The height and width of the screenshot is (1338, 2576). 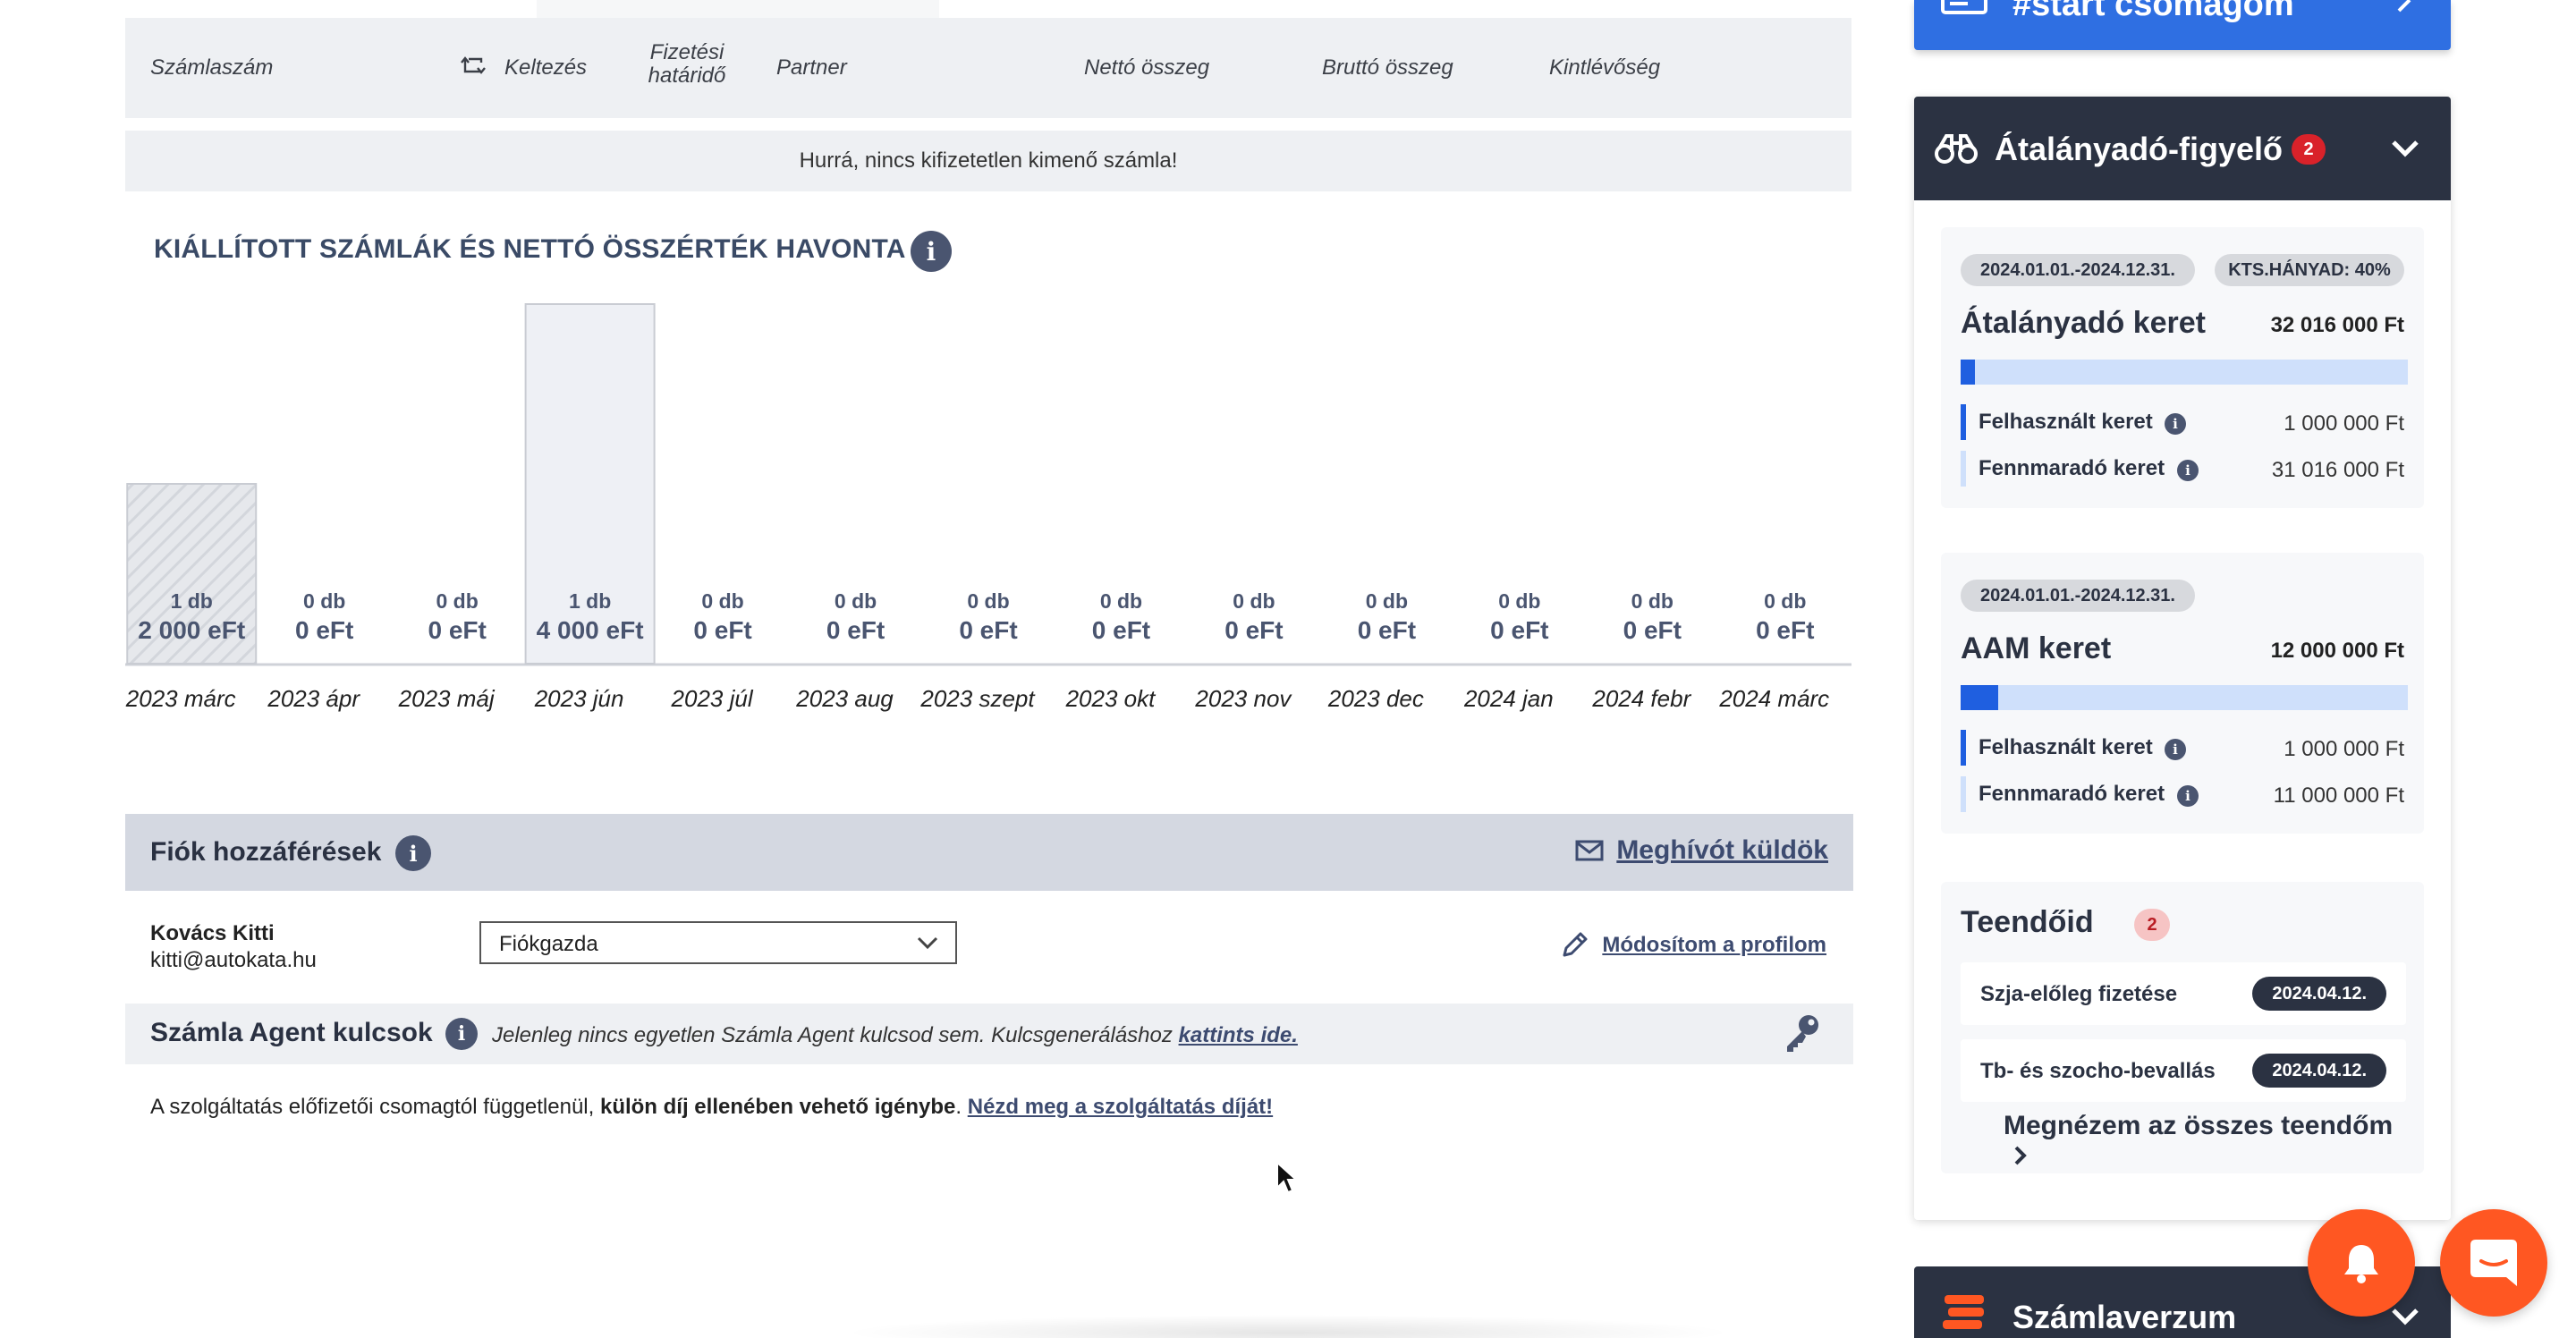 What do you see at coordinates (2079, 994) in the screenshot?
I see `todo-label: Szja-előleg fizetése` at bounding box center [2079, 994].